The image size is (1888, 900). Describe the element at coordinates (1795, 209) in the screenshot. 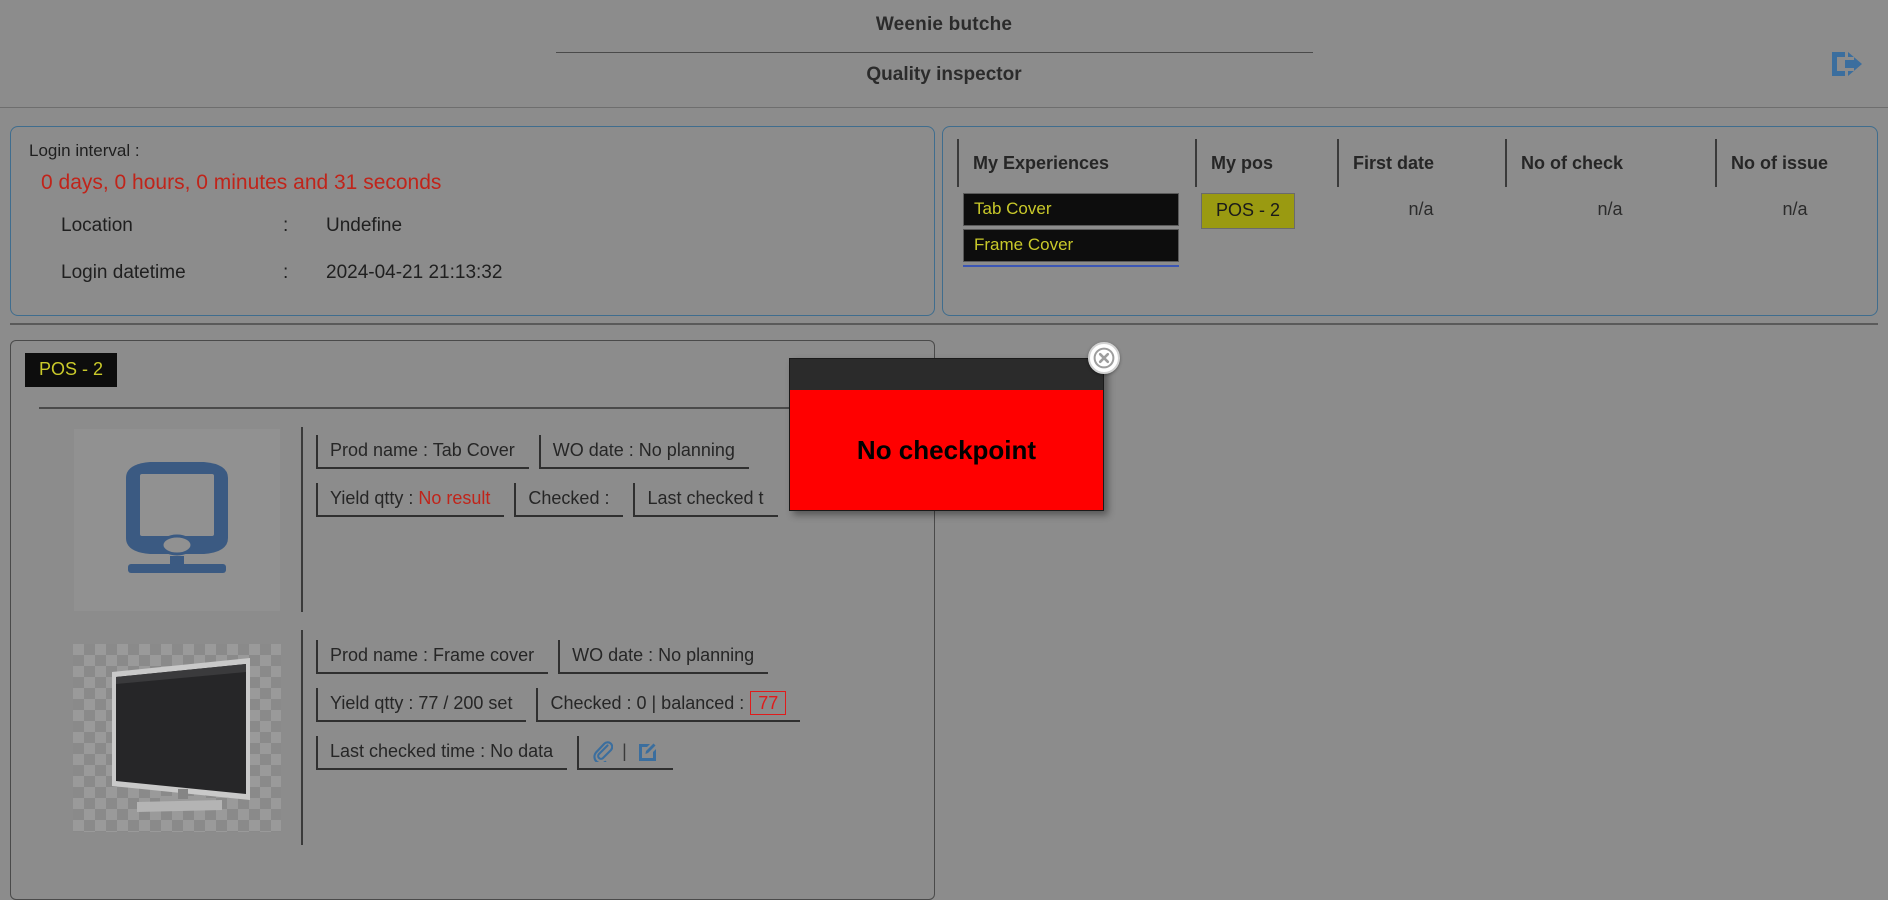

I see `no-of-issue-value: n/a` at that location.